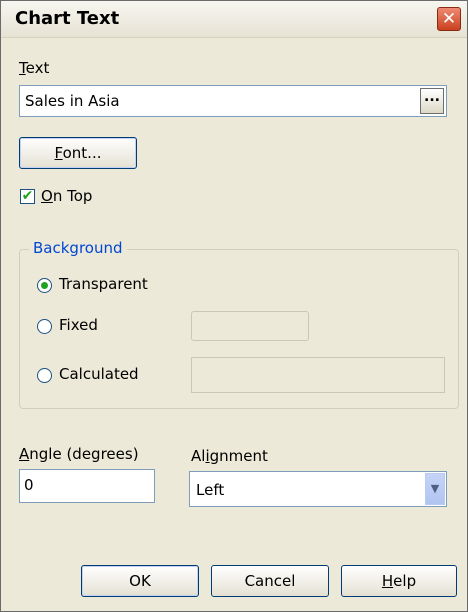 The image size is (468, 612). I want to click on dialog-title: Chart Text, so click(67, 18).